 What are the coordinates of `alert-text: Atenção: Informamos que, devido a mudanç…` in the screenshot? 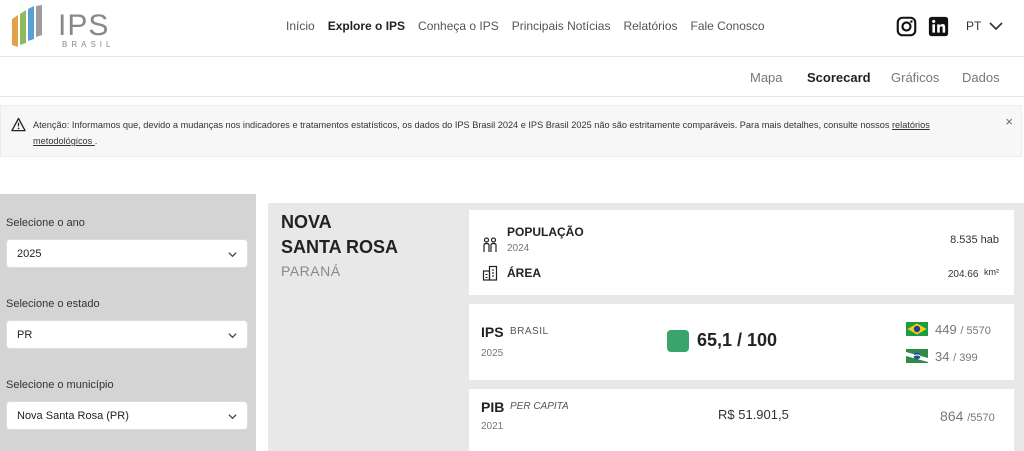 It's located at (462, 125).